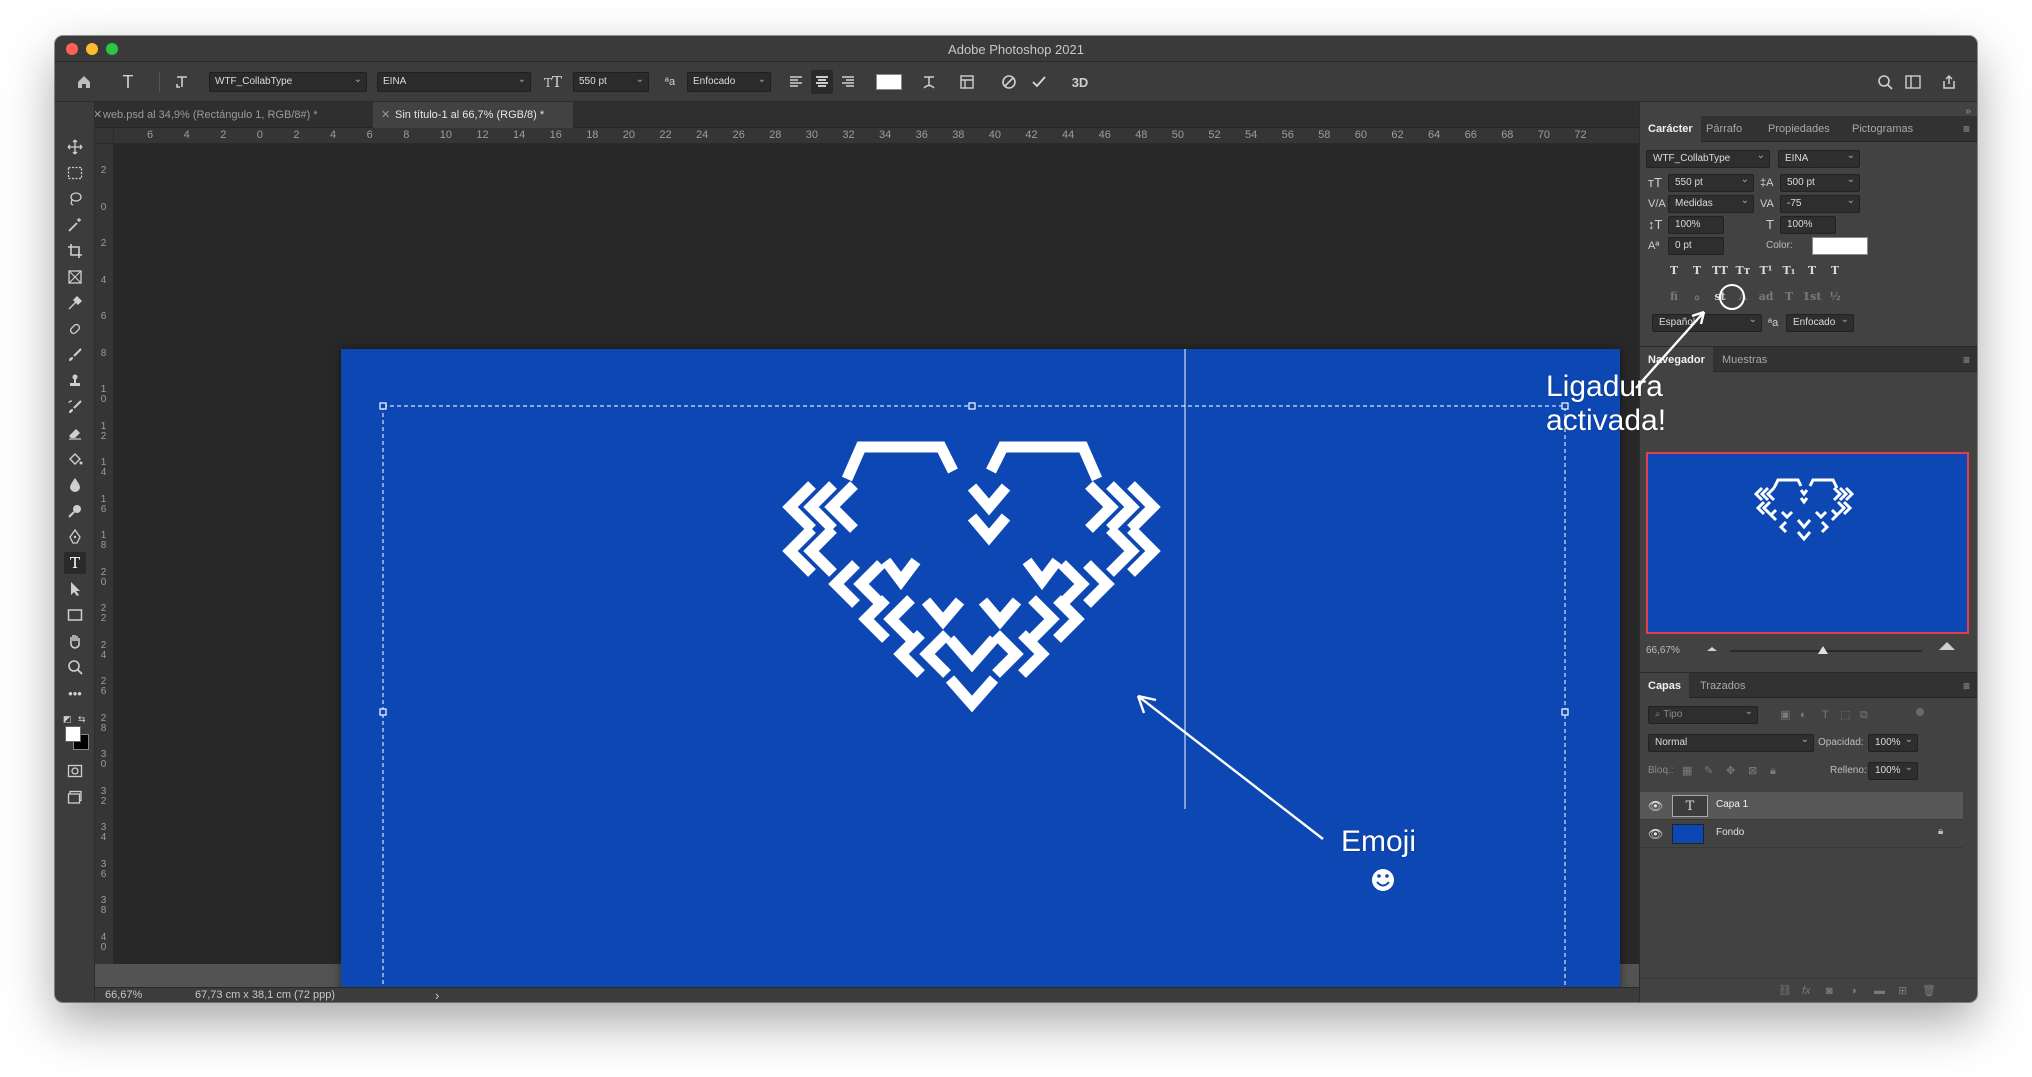 The height and width of the screenshot is (1077, 2032). What do you see at coordinates (1697, 297) in the screenshot?
I see `opentype-button-1: ℴ` at bounding box center [1697, 297].